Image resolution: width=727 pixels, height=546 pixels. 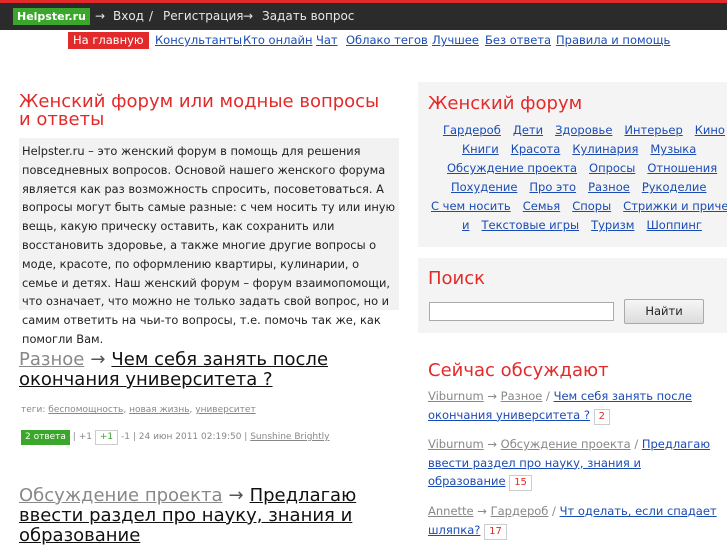 I want to click on tag-link: беспомощность, so click(x=85, y=410).